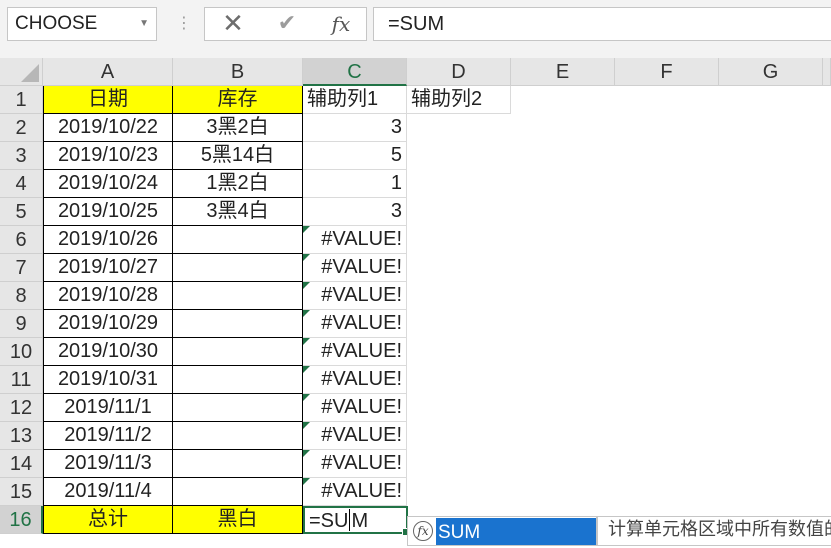 This screenshot has width=831, height=548. Describe the element at coordinates (238, 212) in the screenshot. I see `cell-b5: 3黑4白` at that location.